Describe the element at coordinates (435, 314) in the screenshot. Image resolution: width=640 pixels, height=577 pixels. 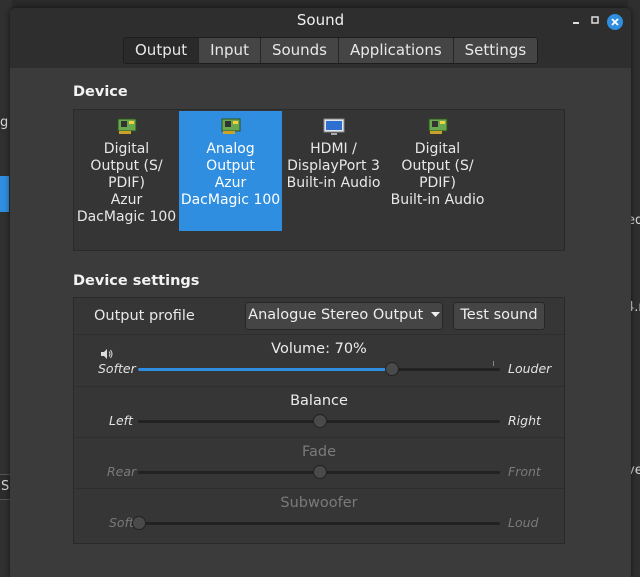
I see `dropdown-arrow-icon` at that location.